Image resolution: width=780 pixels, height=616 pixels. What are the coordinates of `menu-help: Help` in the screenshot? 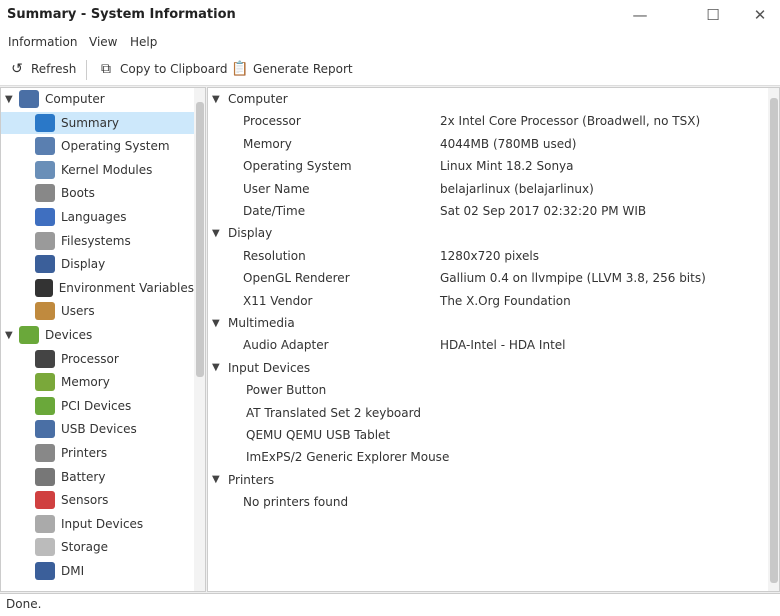 It's located at (143, 42).